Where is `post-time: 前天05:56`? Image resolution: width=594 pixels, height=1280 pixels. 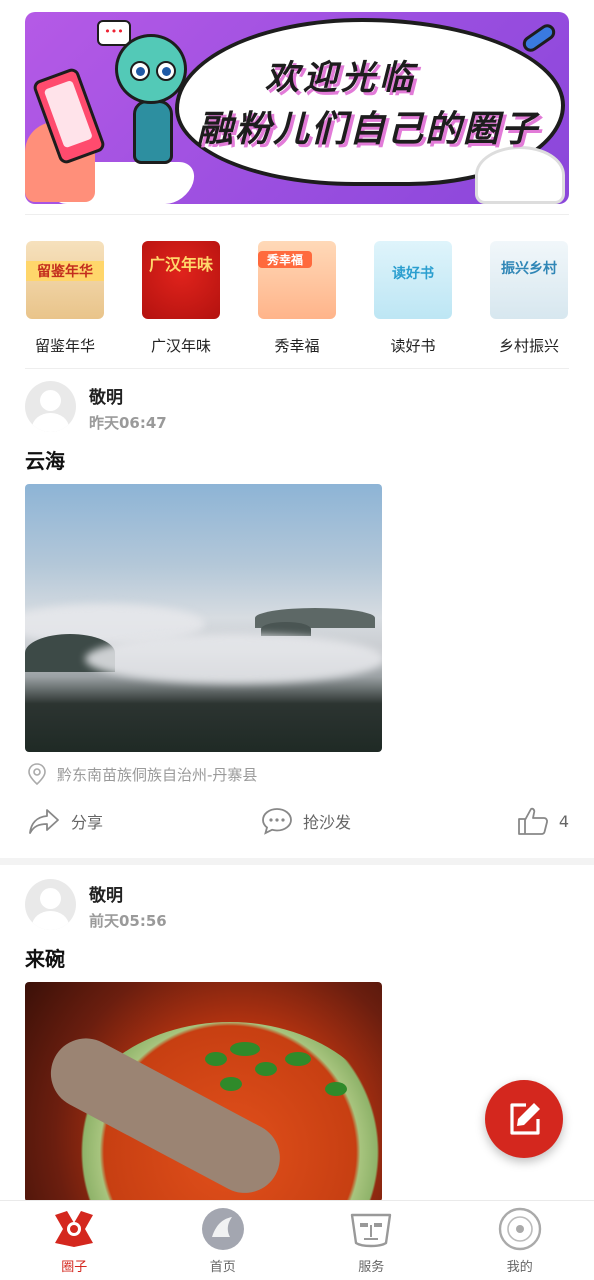
post-time: 前天05:56 is located at coordinates (128, 921).